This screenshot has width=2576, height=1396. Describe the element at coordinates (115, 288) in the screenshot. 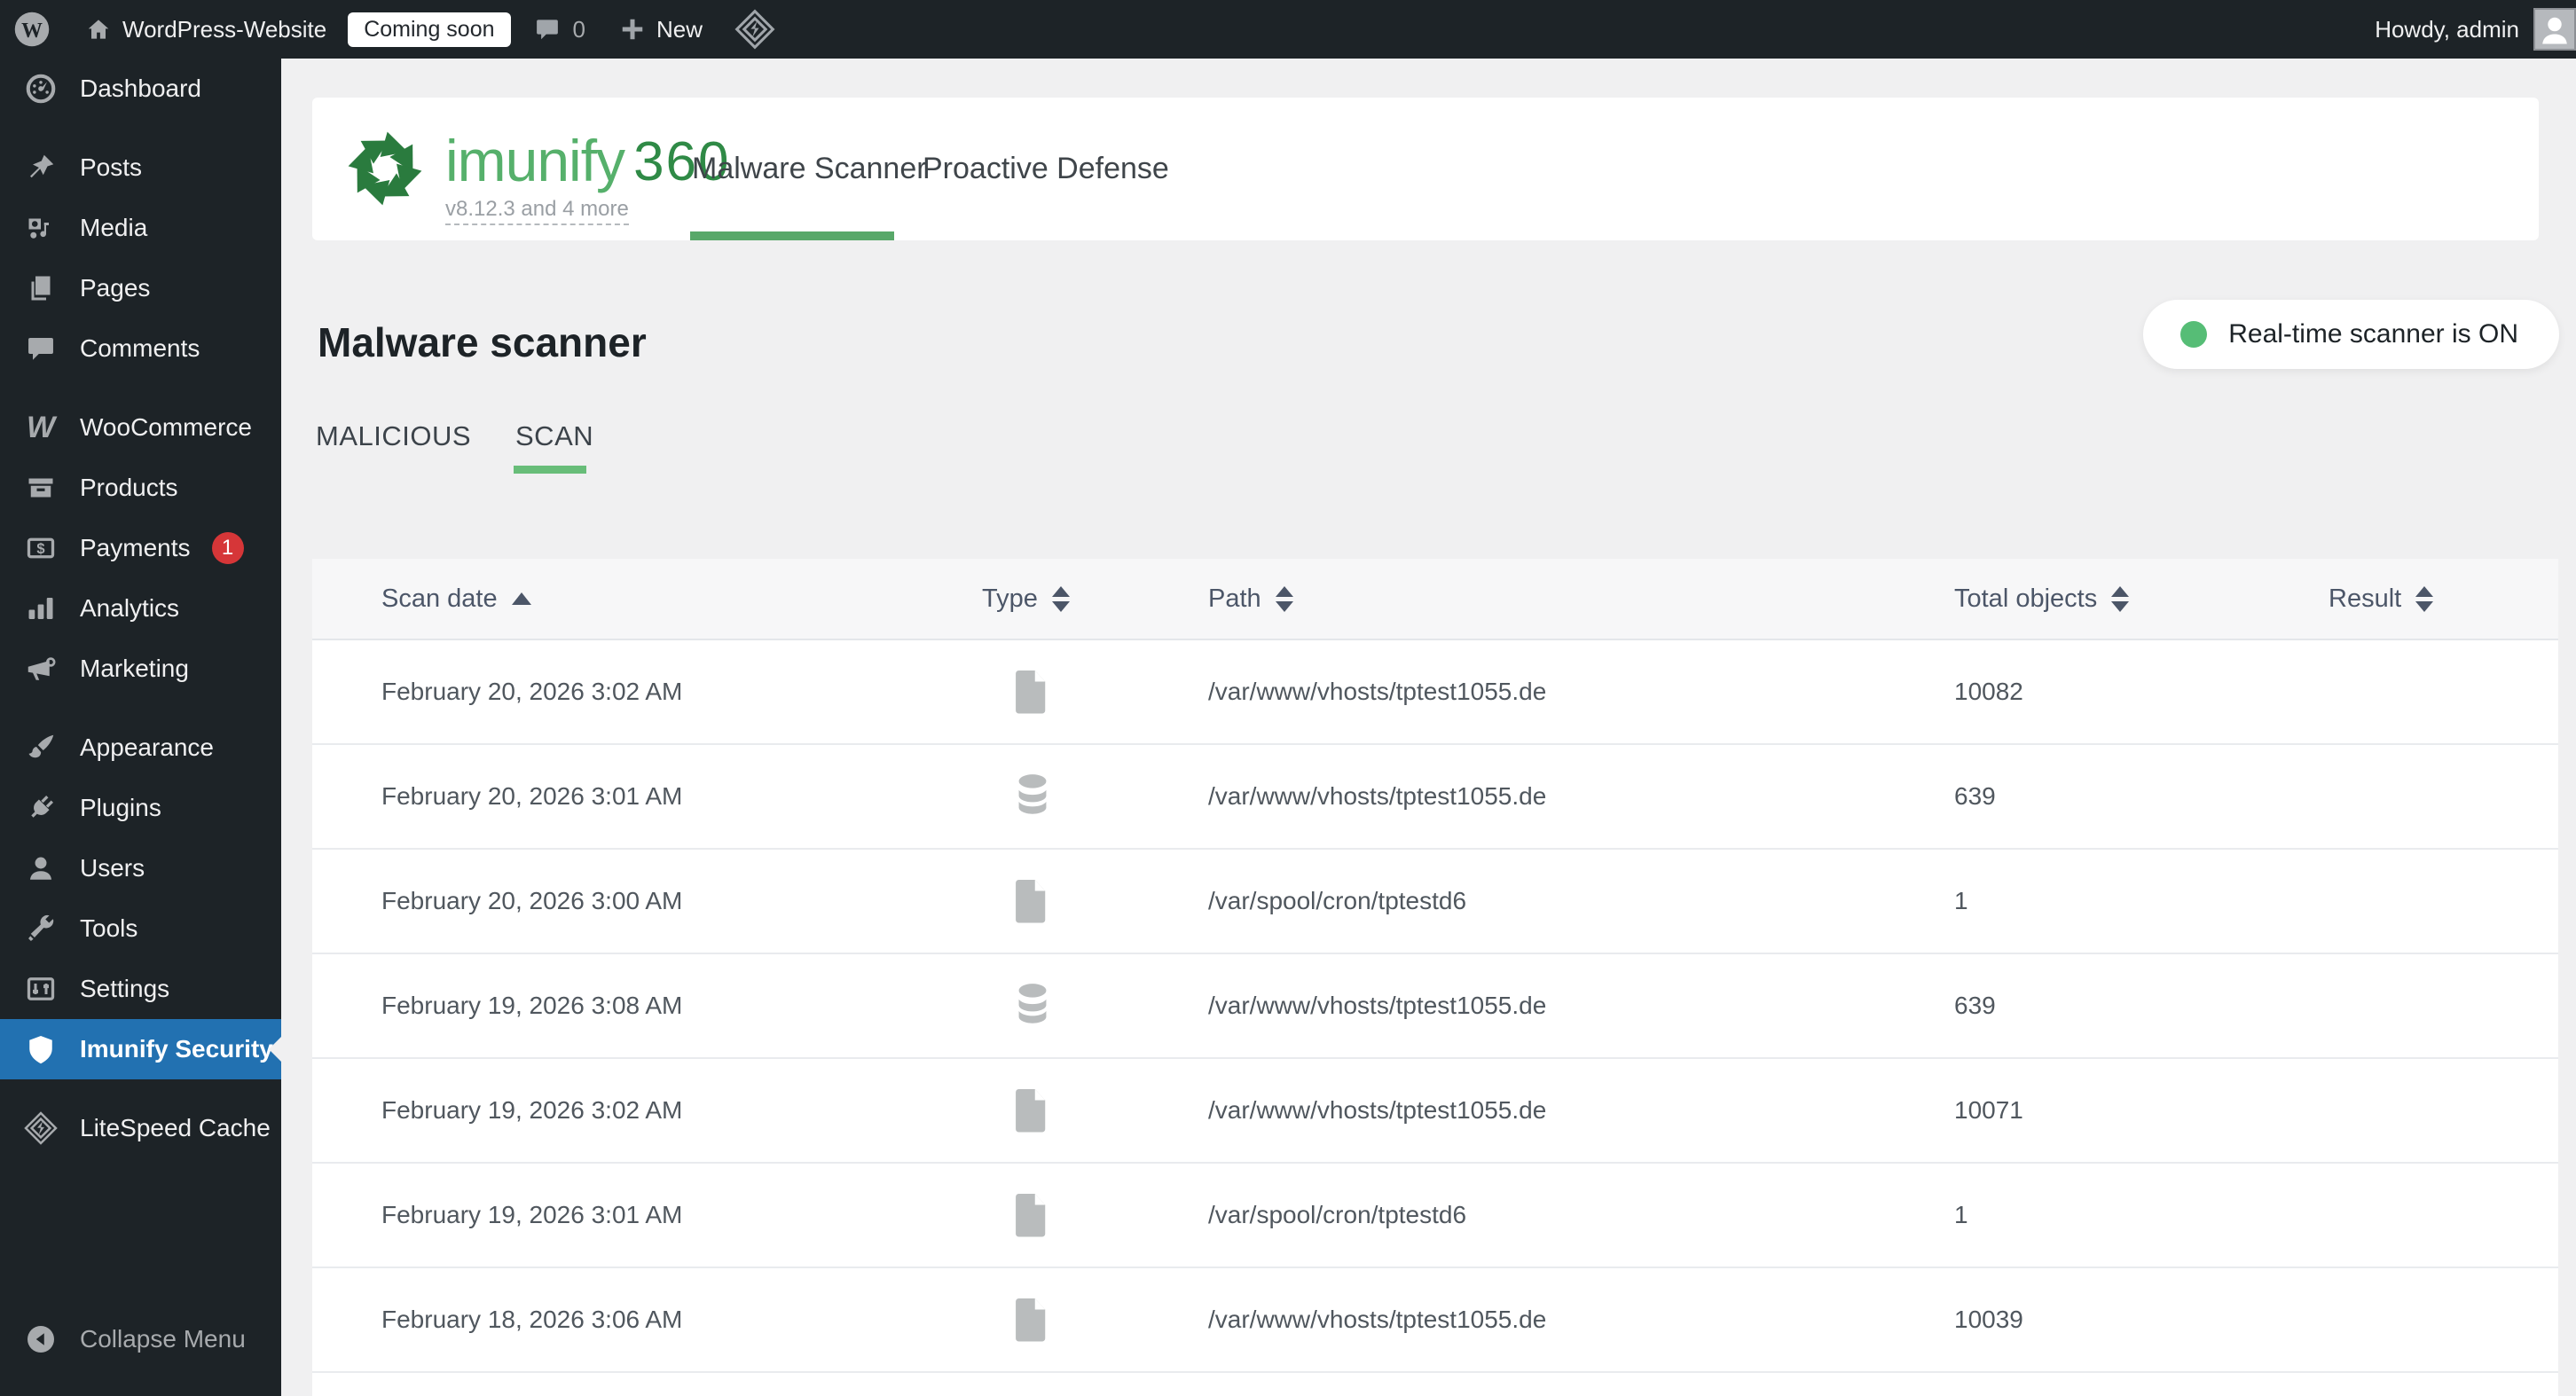

I see `sidebar-item-label: Pages` at that location.